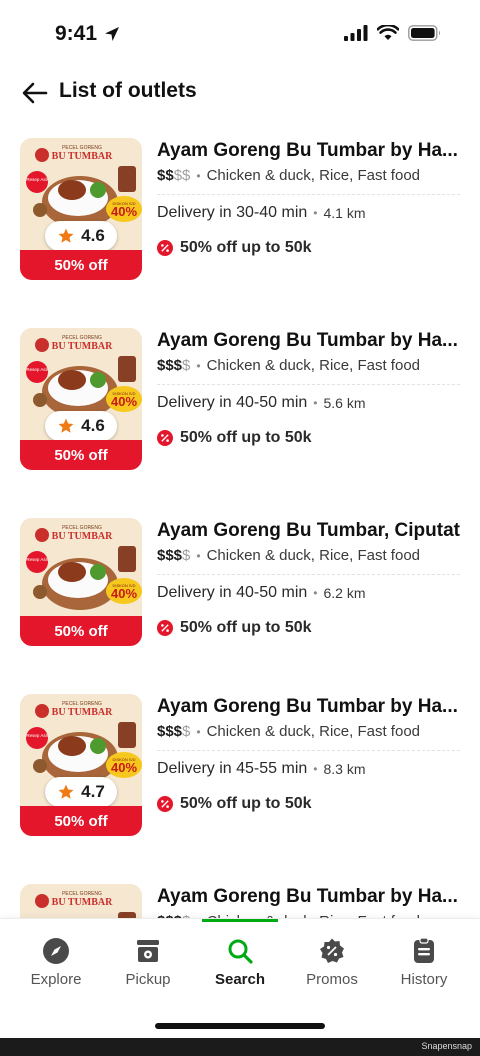 The image size is (480, 1056). I want to click on location-arrow-icon, so click(112, 34).